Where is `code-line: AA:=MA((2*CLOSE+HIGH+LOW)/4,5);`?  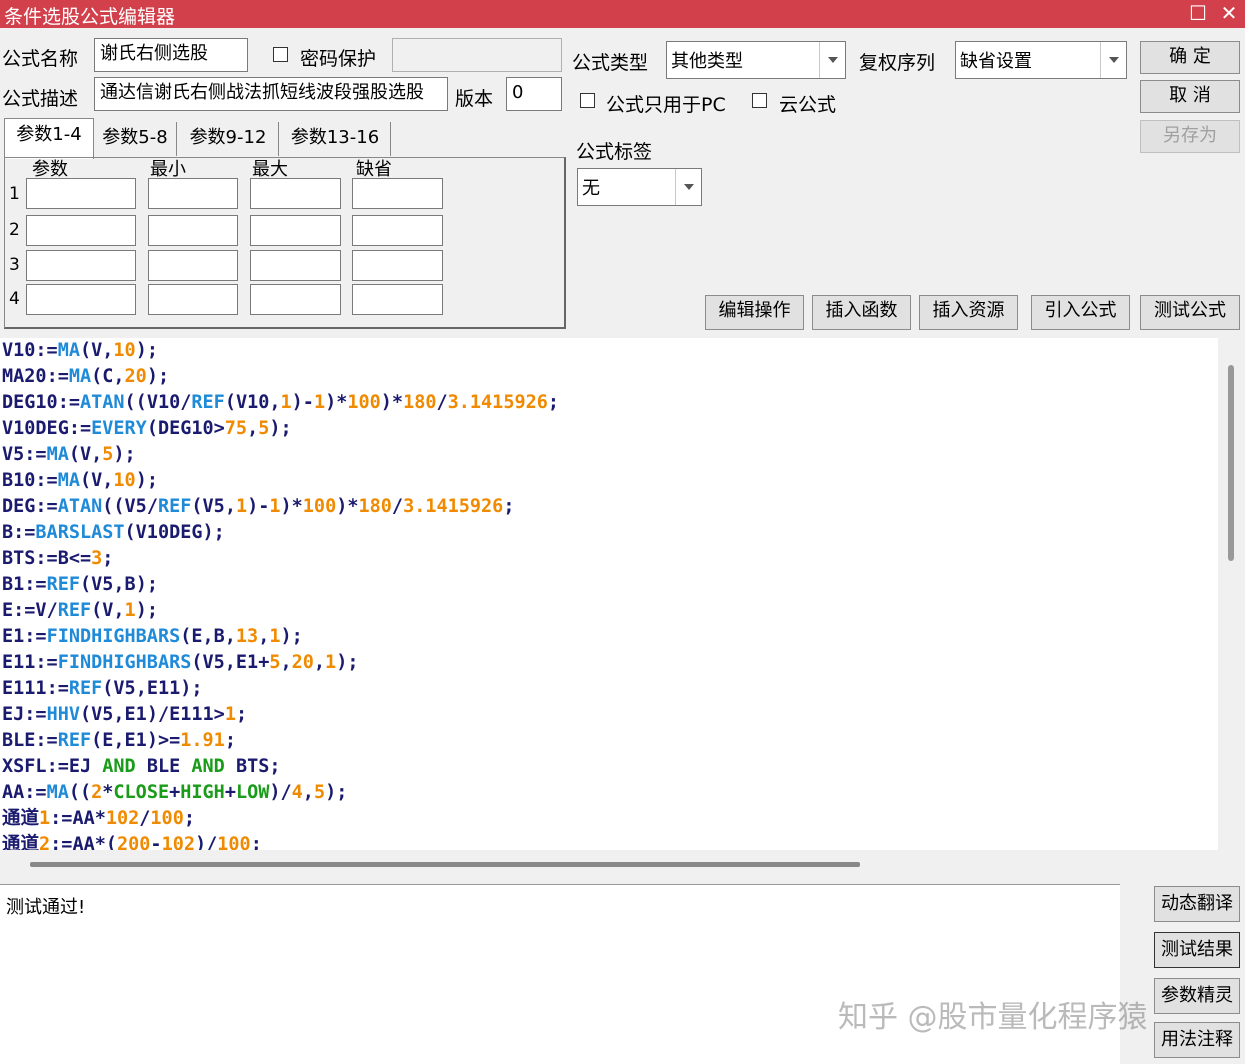 code-line: AA:=MA((2*CLOSE+HIGH+LOW)/4,5); is located at coordinates (175, 792).